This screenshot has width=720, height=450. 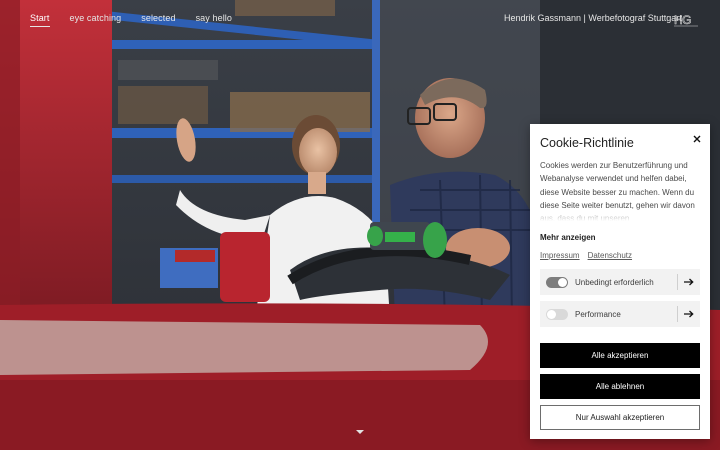 I want to click on nav-item-say-hello: say hello, so click(x=214, y=20).